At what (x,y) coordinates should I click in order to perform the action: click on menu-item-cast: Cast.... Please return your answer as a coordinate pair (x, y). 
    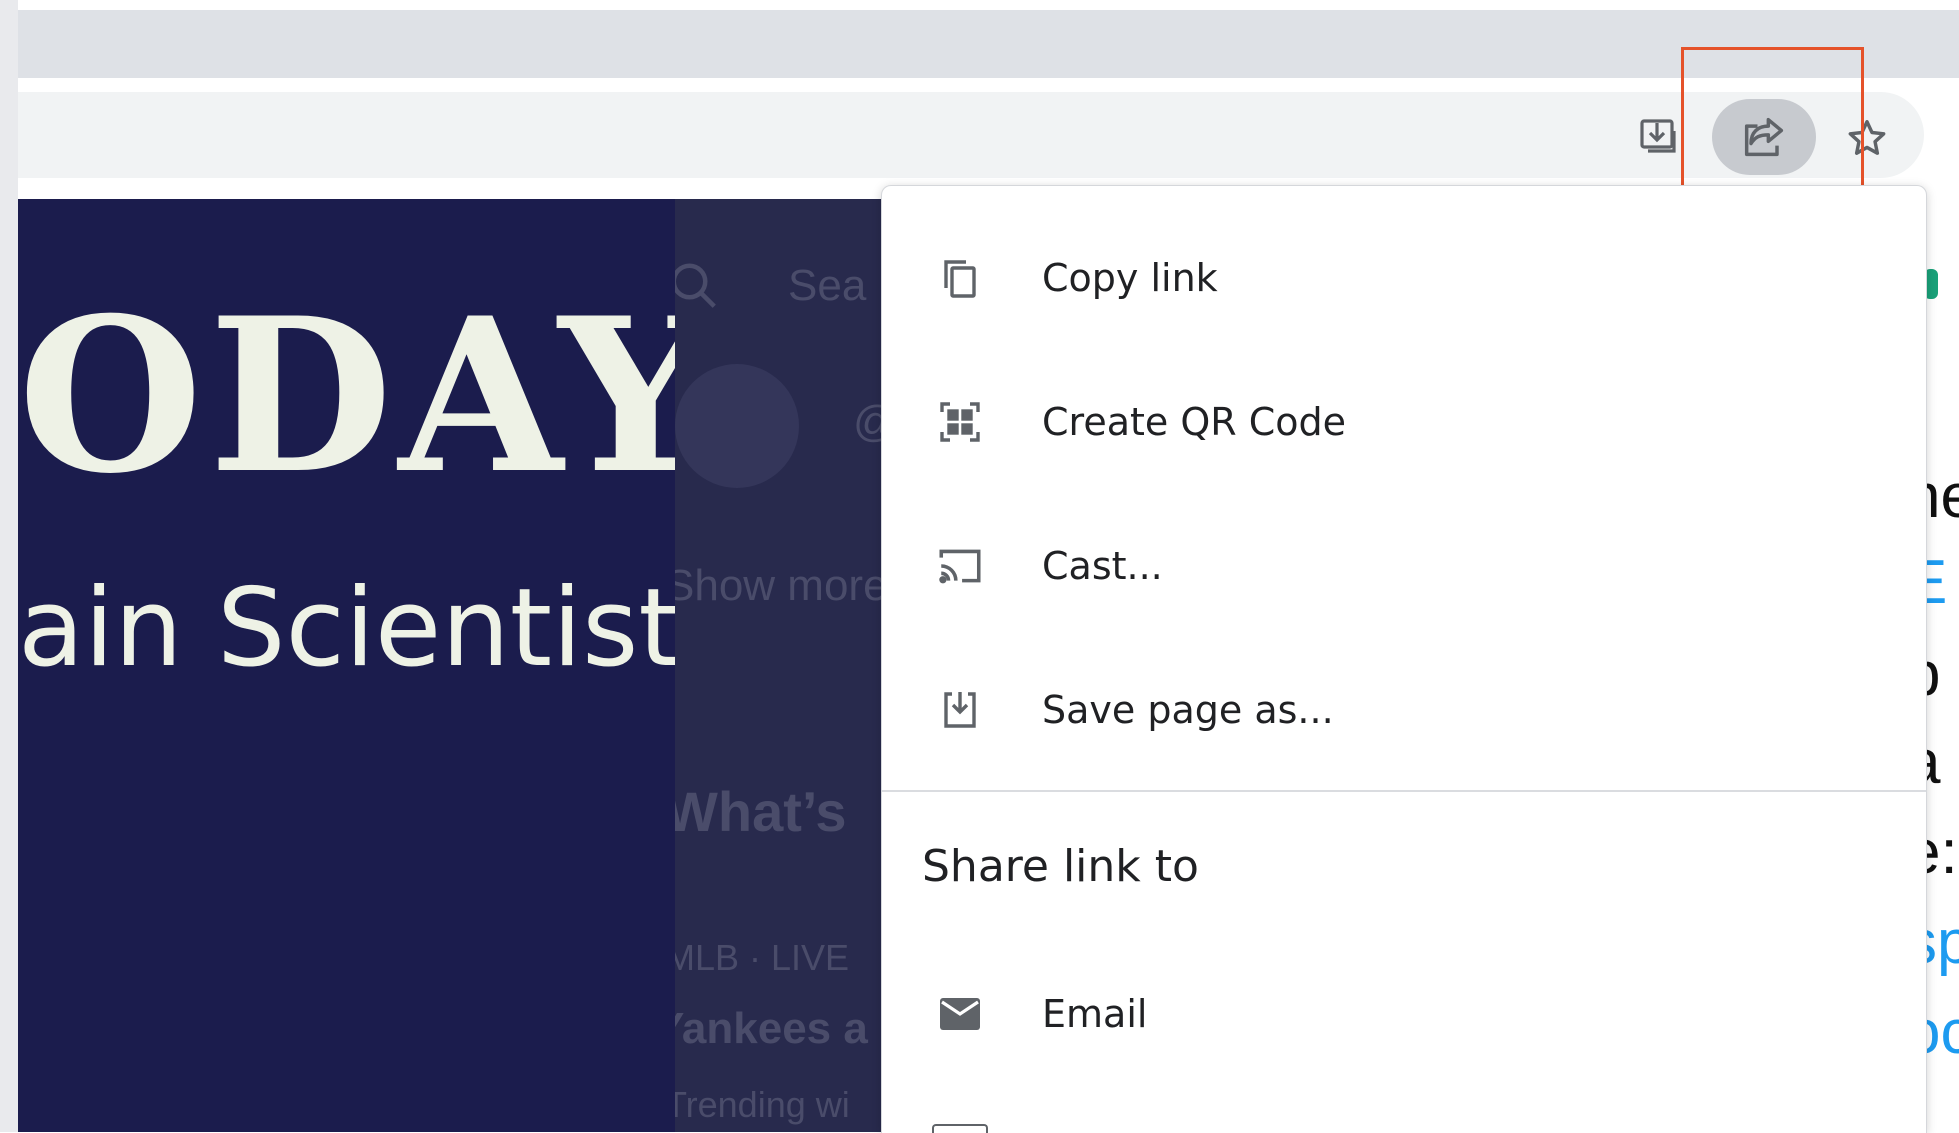
    Looking at the image, I should click on (1404, 566).